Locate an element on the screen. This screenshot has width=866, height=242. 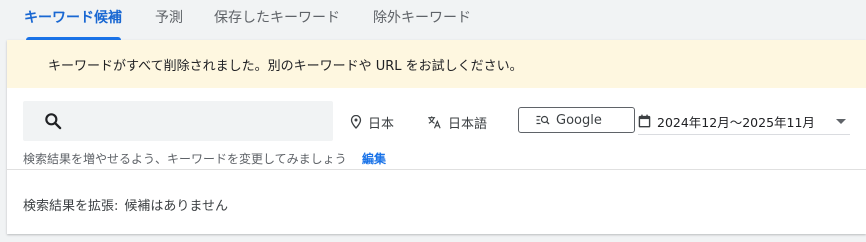
broaden-results-label: 検索結果を拡張: is located at coordinates (71, 206).